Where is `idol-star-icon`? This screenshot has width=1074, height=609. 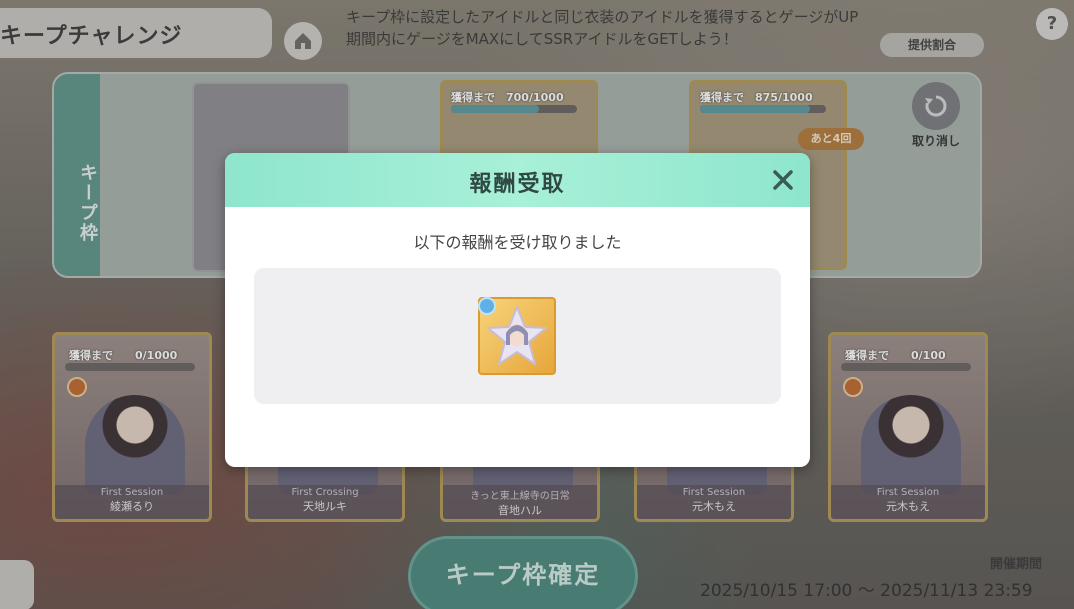
idol-star-icon is located at coordinates (517, 336).